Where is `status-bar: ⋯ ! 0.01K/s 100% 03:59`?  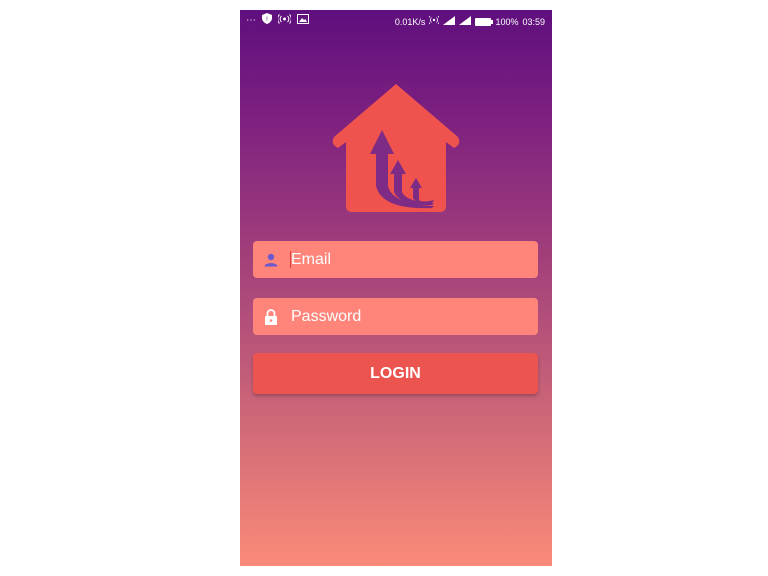 status-bar: ⋯ ! 0.01K/s 100% 03:59 is located at coordinates (396, 21).